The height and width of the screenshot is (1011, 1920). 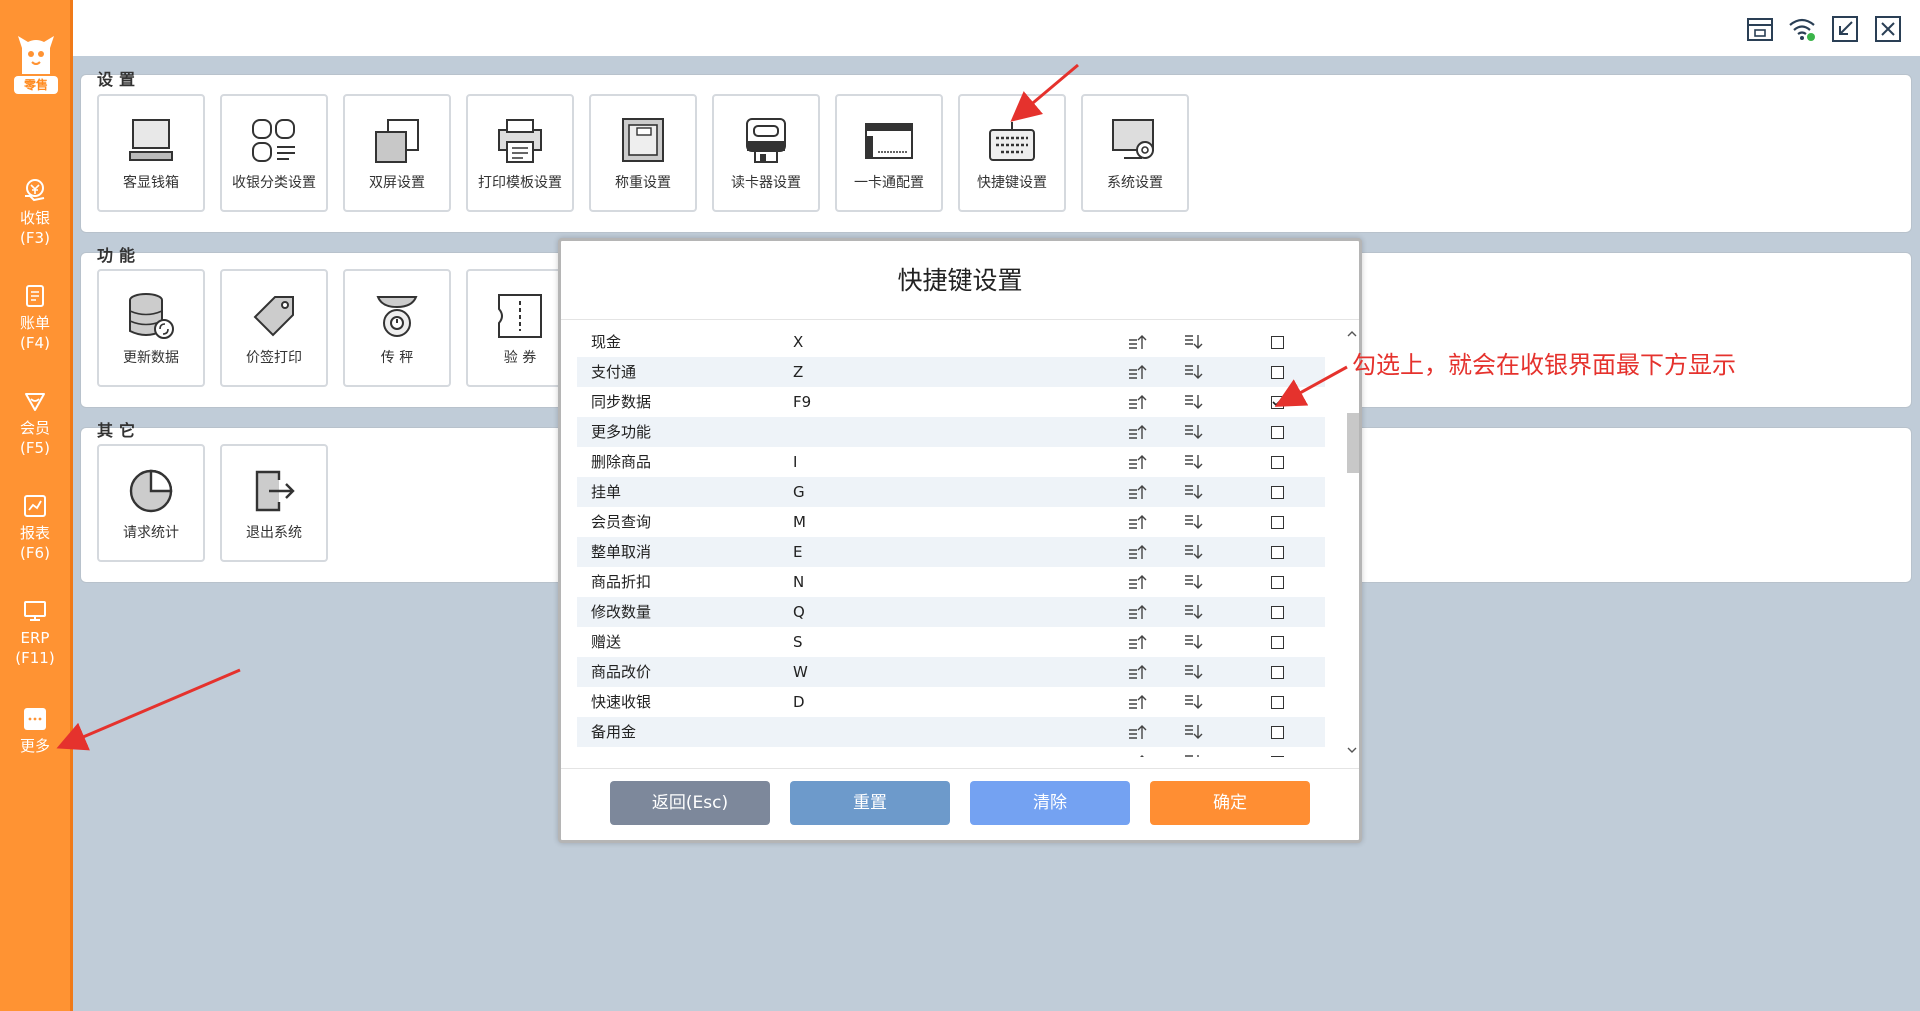 I want to click on arrow-to-checkbox, so click(x=1311, y=386).